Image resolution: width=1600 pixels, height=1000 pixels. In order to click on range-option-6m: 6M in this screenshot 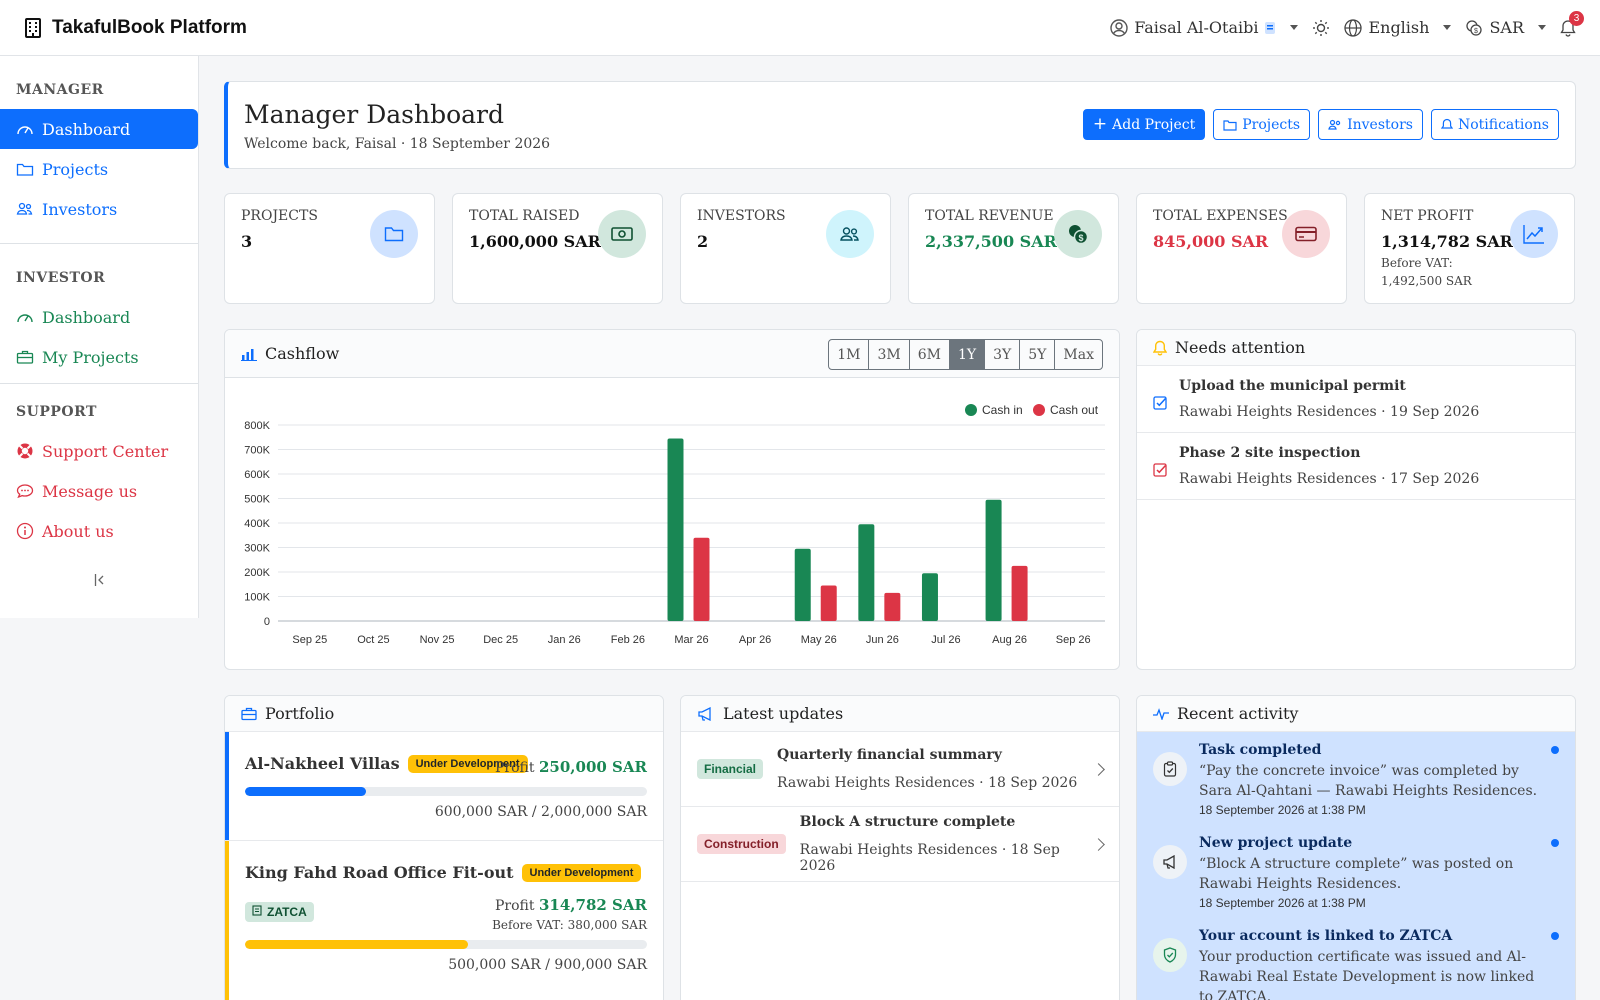, I will do `click(930, 354)`.